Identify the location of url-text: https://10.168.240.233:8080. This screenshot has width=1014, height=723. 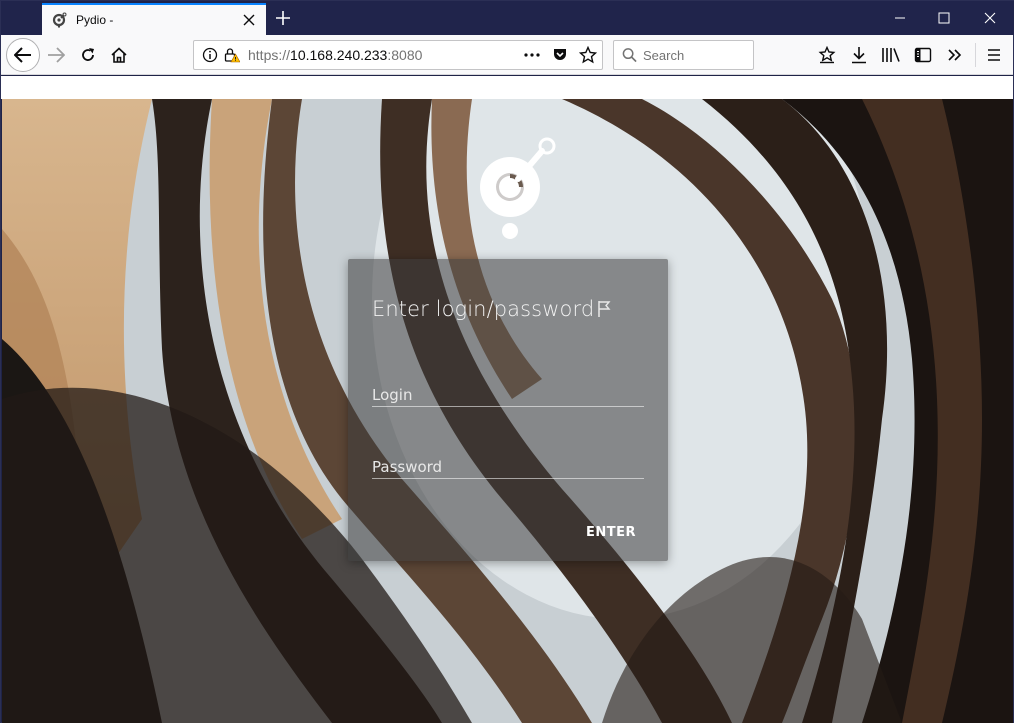
(383, 55).